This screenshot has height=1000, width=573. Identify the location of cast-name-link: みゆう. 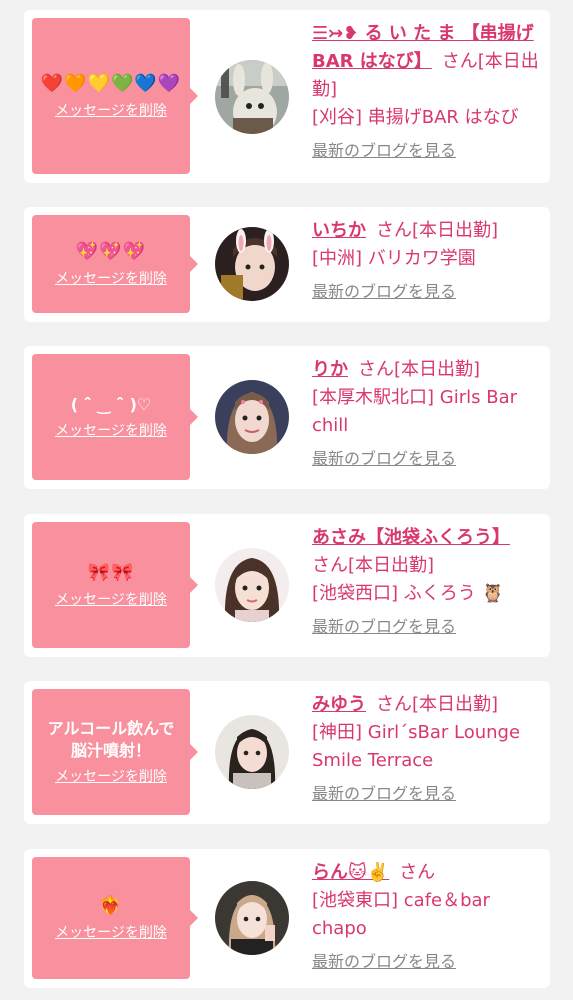
(339, 704).